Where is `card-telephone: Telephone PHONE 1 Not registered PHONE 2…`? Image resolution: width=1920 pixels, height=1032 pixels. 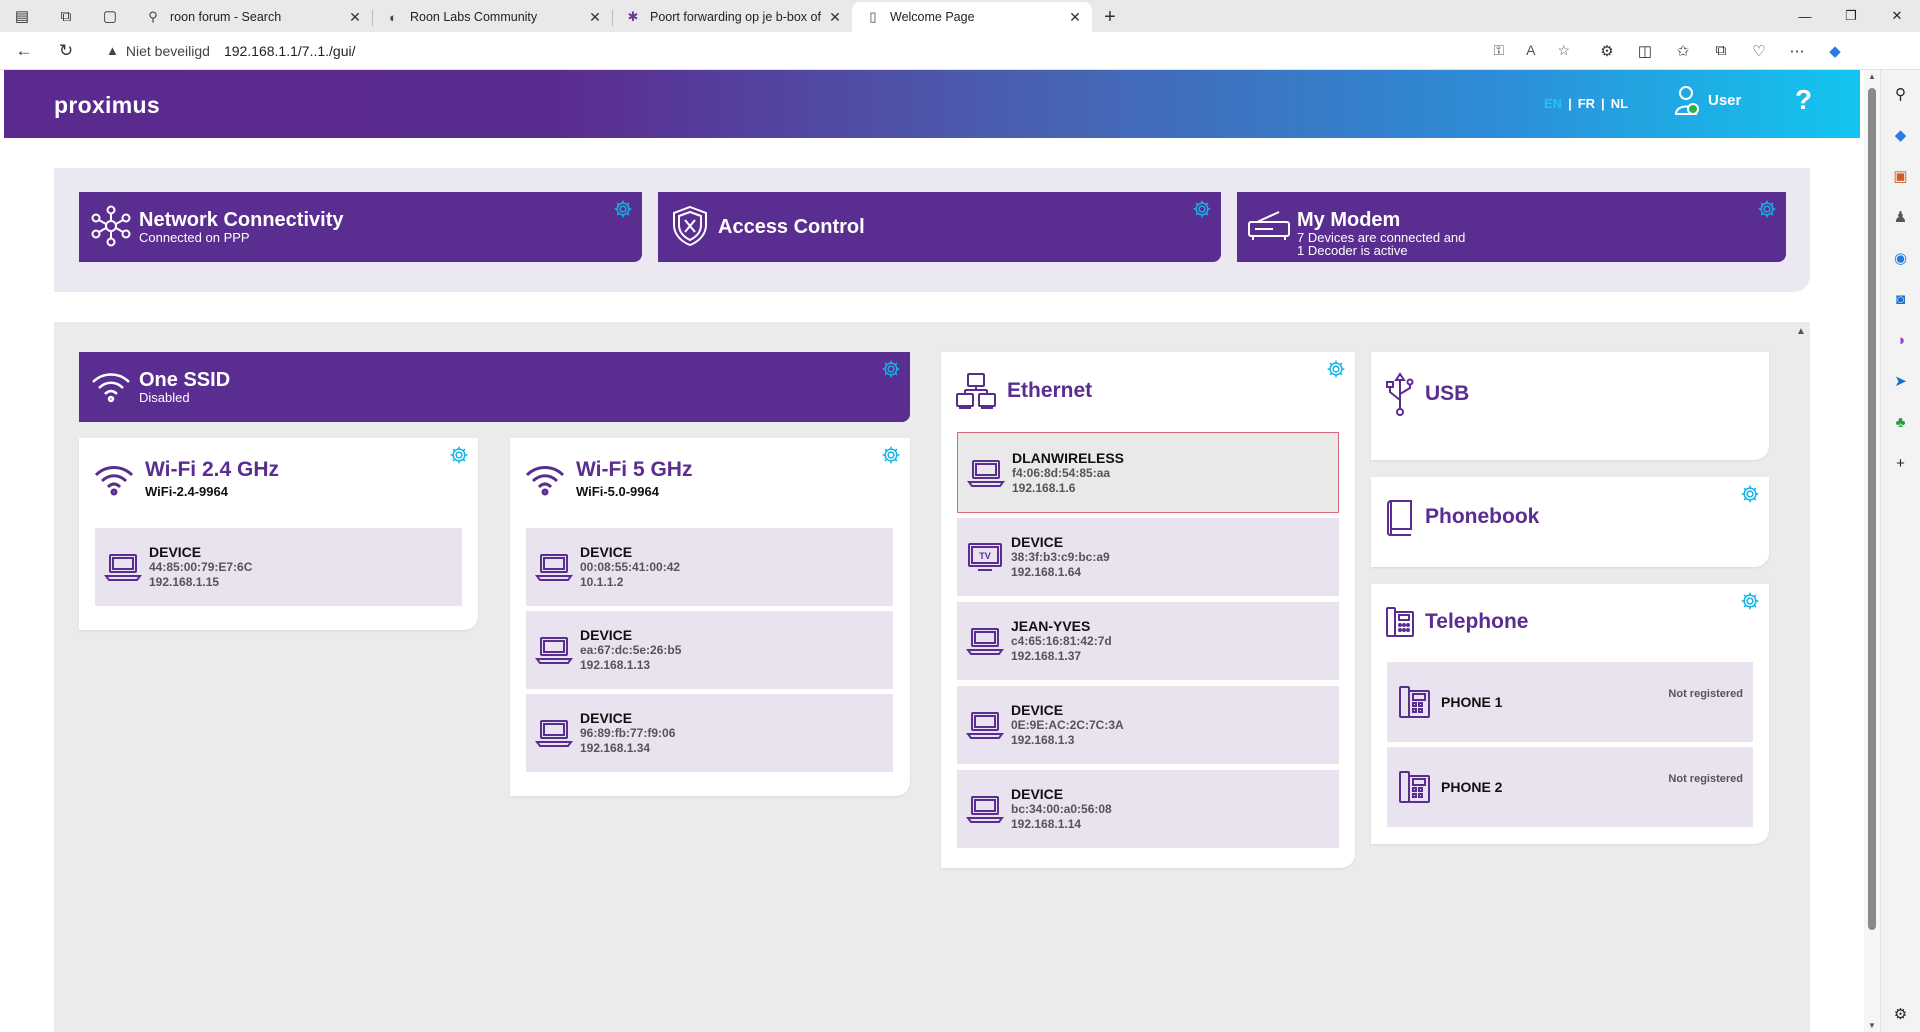 card-telephone: Telephone PHONE 1 Not registered PHONE 2… is located at coordinates (1570, 714).